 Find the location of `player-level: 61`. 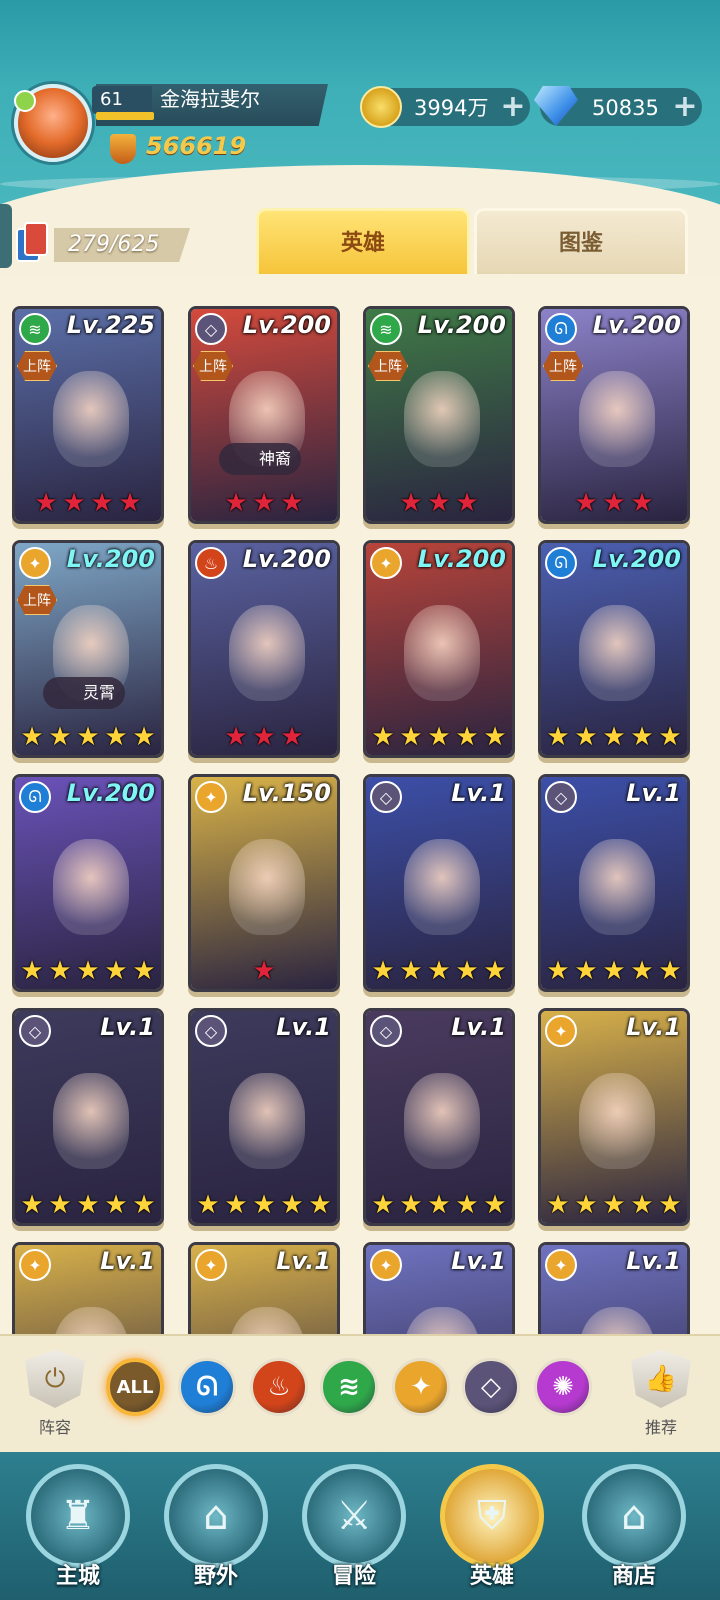

player-level: 61 is located at coordinates (122, 100).